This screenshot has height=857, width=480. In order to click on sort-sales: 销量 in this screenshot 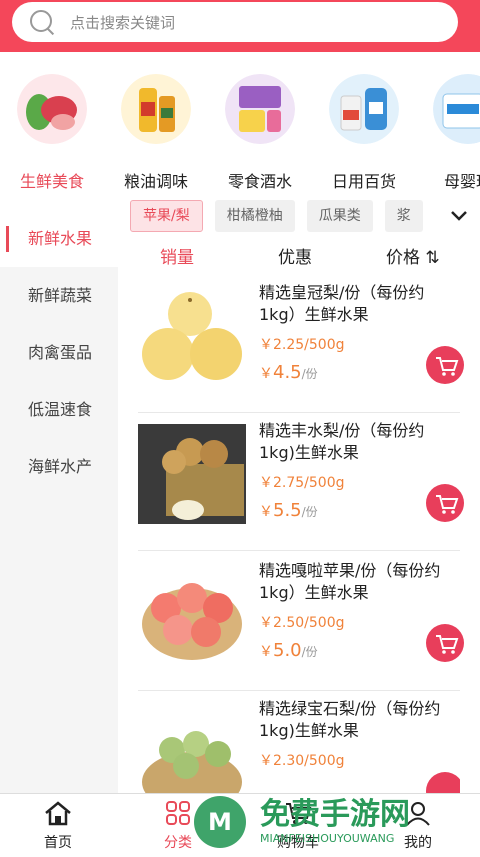, I will do `click(177, 255)`.